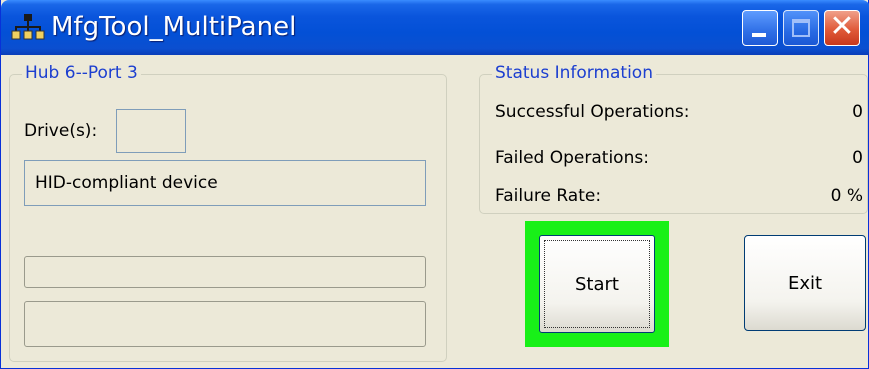  Describe the element at coordinates (572, 158) in the screenshot. I see `failed-operations-label: Failed Operations:` at that location.